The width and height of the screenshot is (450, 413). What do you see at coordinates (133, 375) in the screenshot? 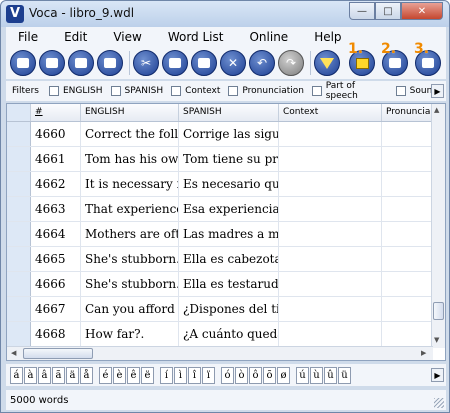
I see `char-e-circumflex: ê` at bounding box center [133, 375].